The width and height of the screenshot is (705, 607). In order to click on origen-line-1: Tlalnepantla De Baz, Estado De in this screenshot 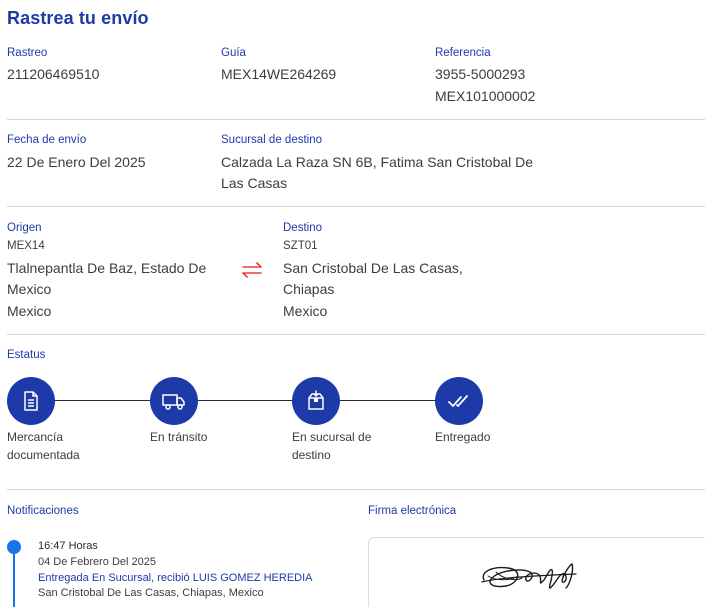, I will do `click(107, 268)`.